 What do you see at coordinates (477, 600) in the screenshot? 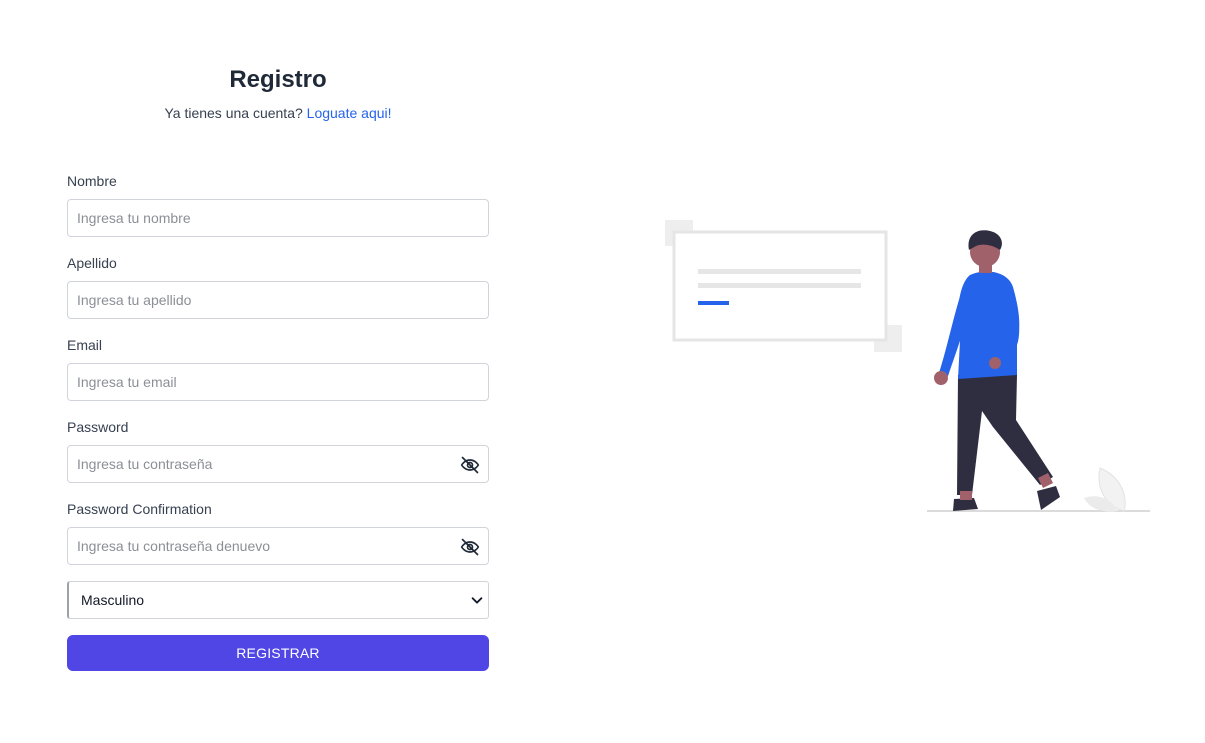
I see `chevron-down-icon` at bounding box center [477, 600].